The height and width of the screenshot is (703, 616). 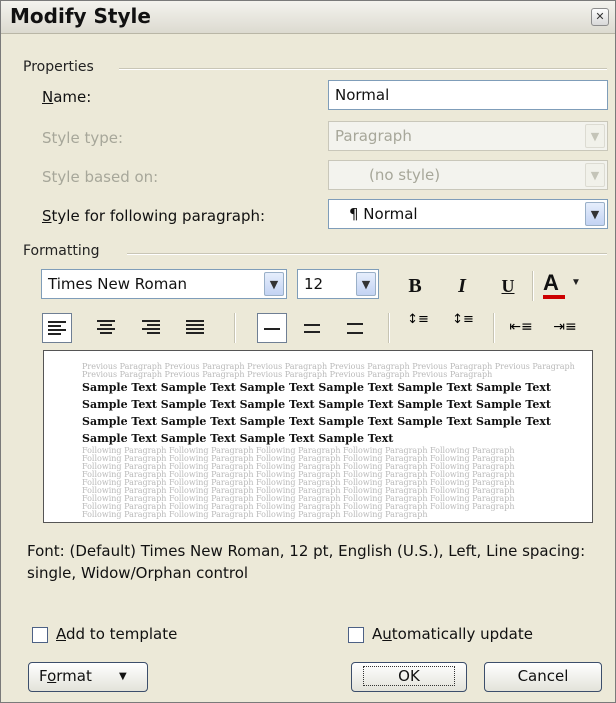 What do you see at coordinates (57, 328) in the screenshot?
I see `align-left-button` at bounding box center [57, 328].